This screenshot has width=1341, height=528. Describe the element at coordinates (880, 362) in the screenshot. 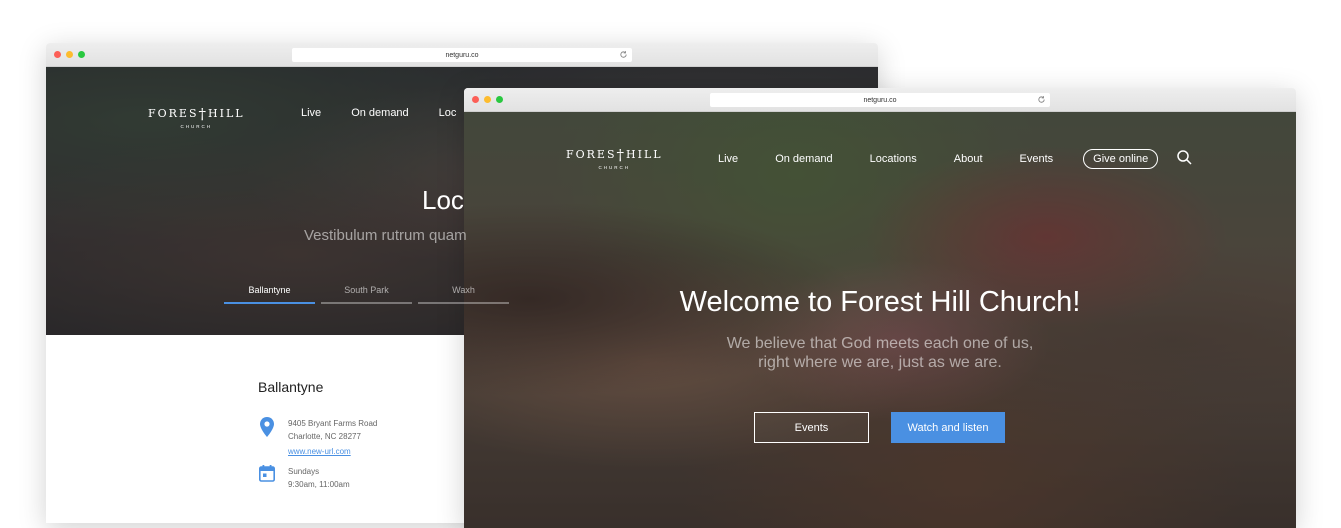

I see `hero-subtitle-line-2: right where we are, just as we are.` at that location.